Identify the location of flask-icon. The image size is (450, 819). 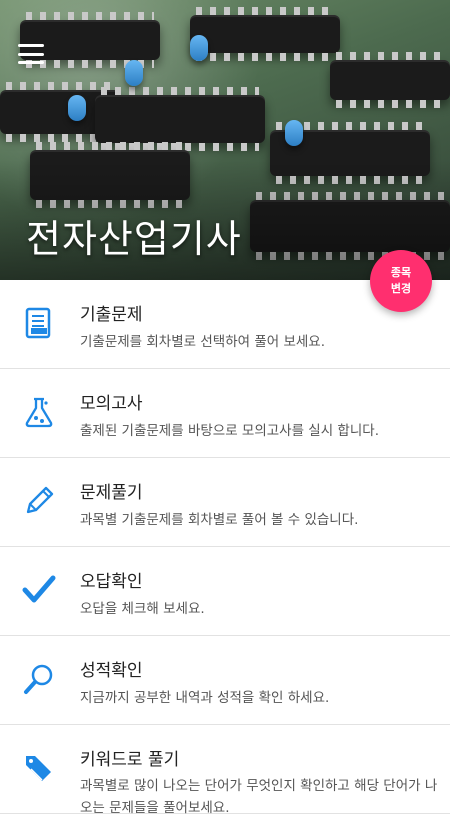
(39, 412).